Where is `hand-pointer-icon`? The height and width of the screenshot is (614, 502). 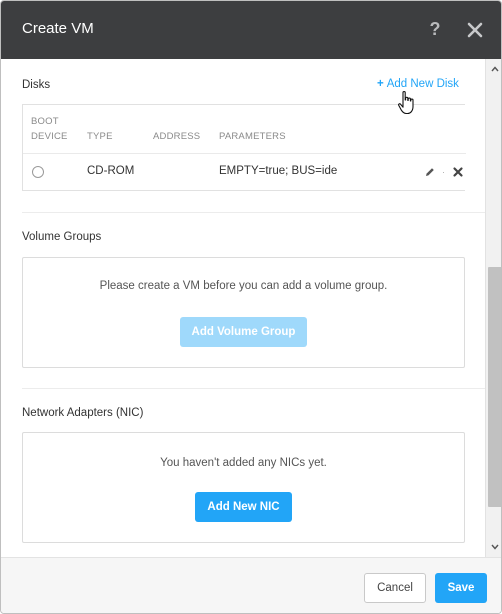 hand-pointer-icon is located at coordinates (407, 103).